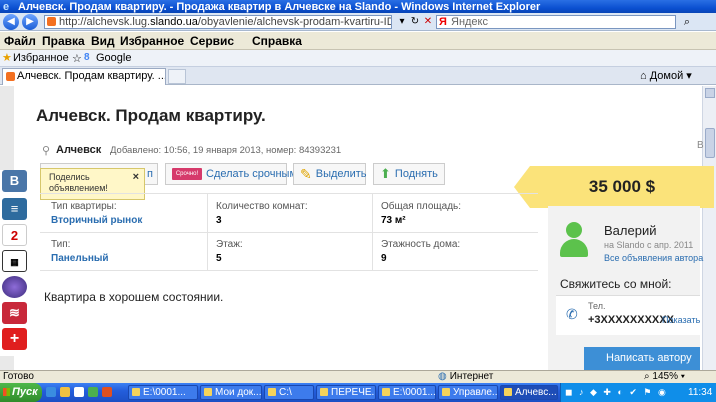 This screenshot has height=402, width=716. I want to click on home-icon: ⌂, so click(643, 76).